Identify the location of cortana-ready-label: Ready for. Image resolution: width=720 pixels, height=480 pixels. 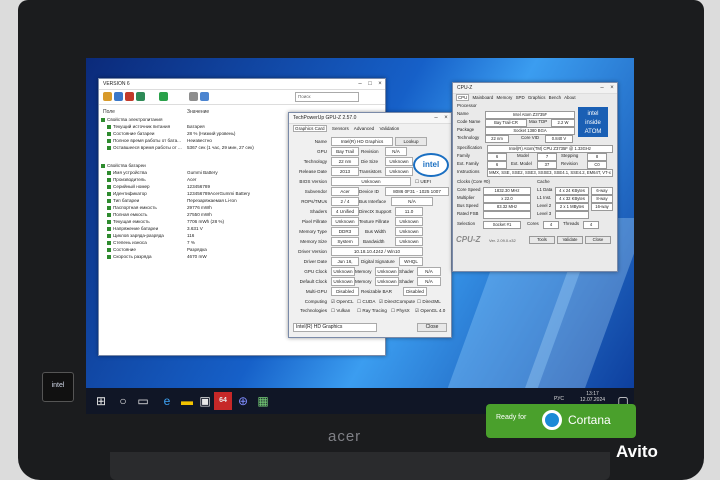
(511, 417).